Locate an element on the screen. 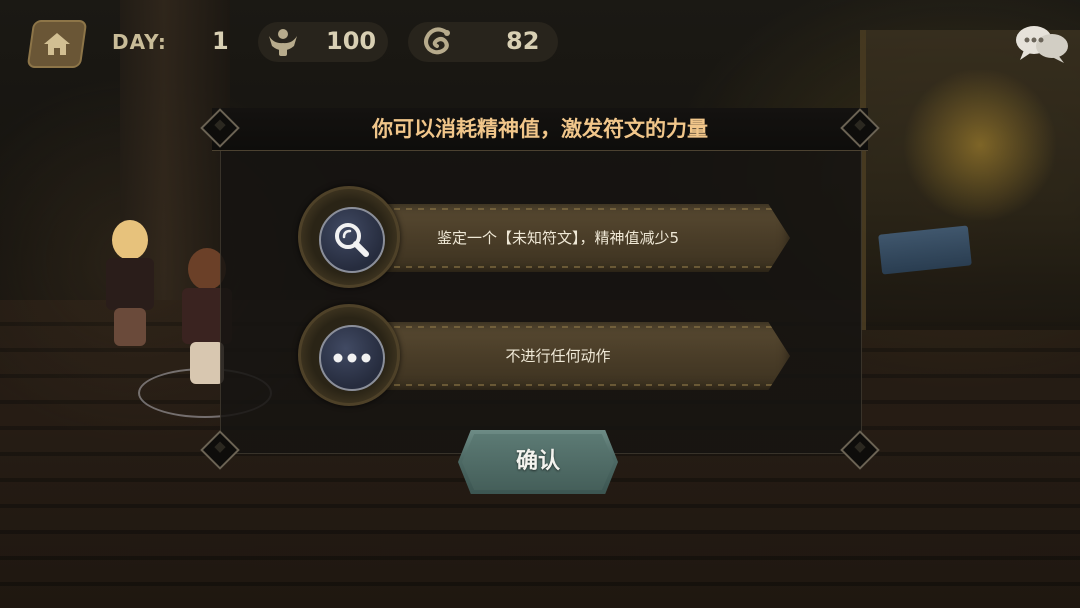 This screenshot has width=1080, height=608. ellipsis-icon is located at coordinates (352, 358).